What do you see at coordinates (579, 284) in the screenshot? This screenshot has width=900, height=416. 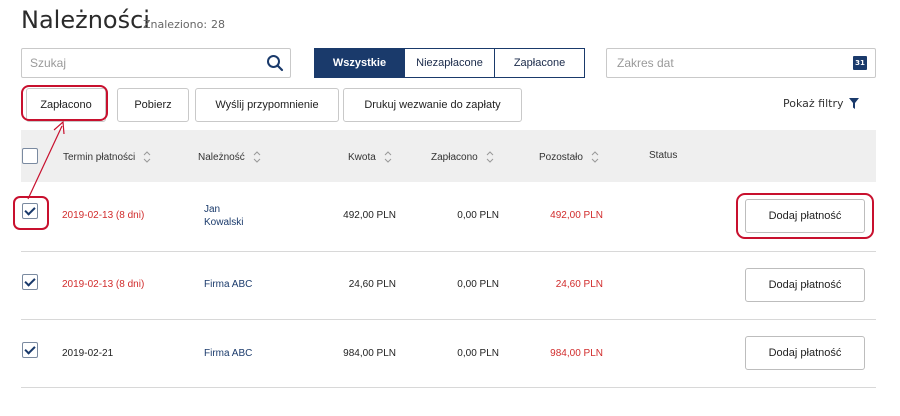 I see `remaining-amount: 24,60 PLN` at bounding box center [579, 284].